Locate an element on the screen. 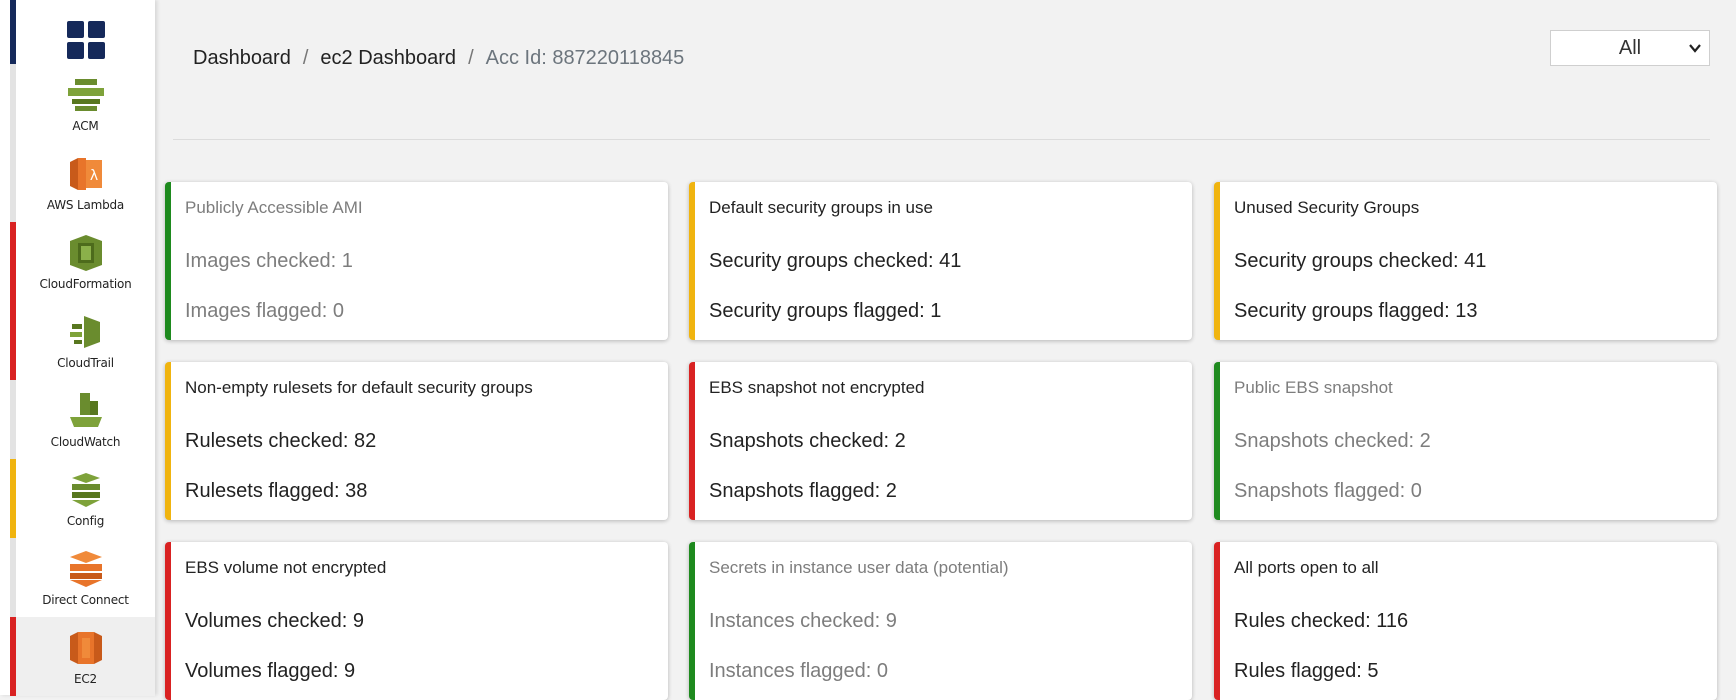 The image size is (1736, 700). sidebar-item-config: Config is located at coordinates (82, 498).